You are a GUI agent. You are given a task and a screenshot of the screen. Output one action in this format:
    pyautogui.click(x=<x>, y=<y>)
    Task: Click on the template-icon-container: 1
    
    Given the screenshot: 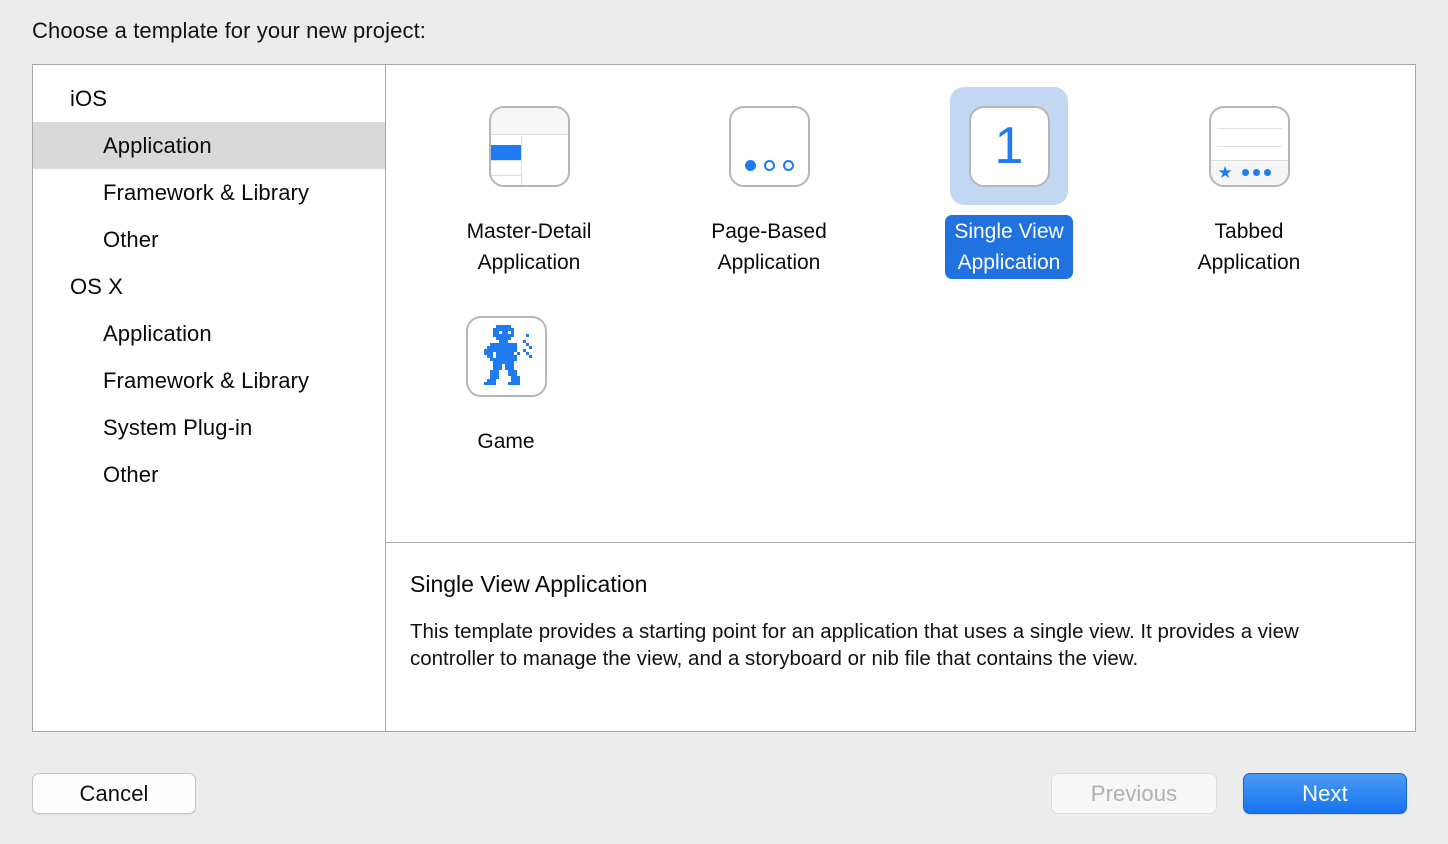 What is the action you would take?
    pyautogui.click(x=1009, y=146)
    